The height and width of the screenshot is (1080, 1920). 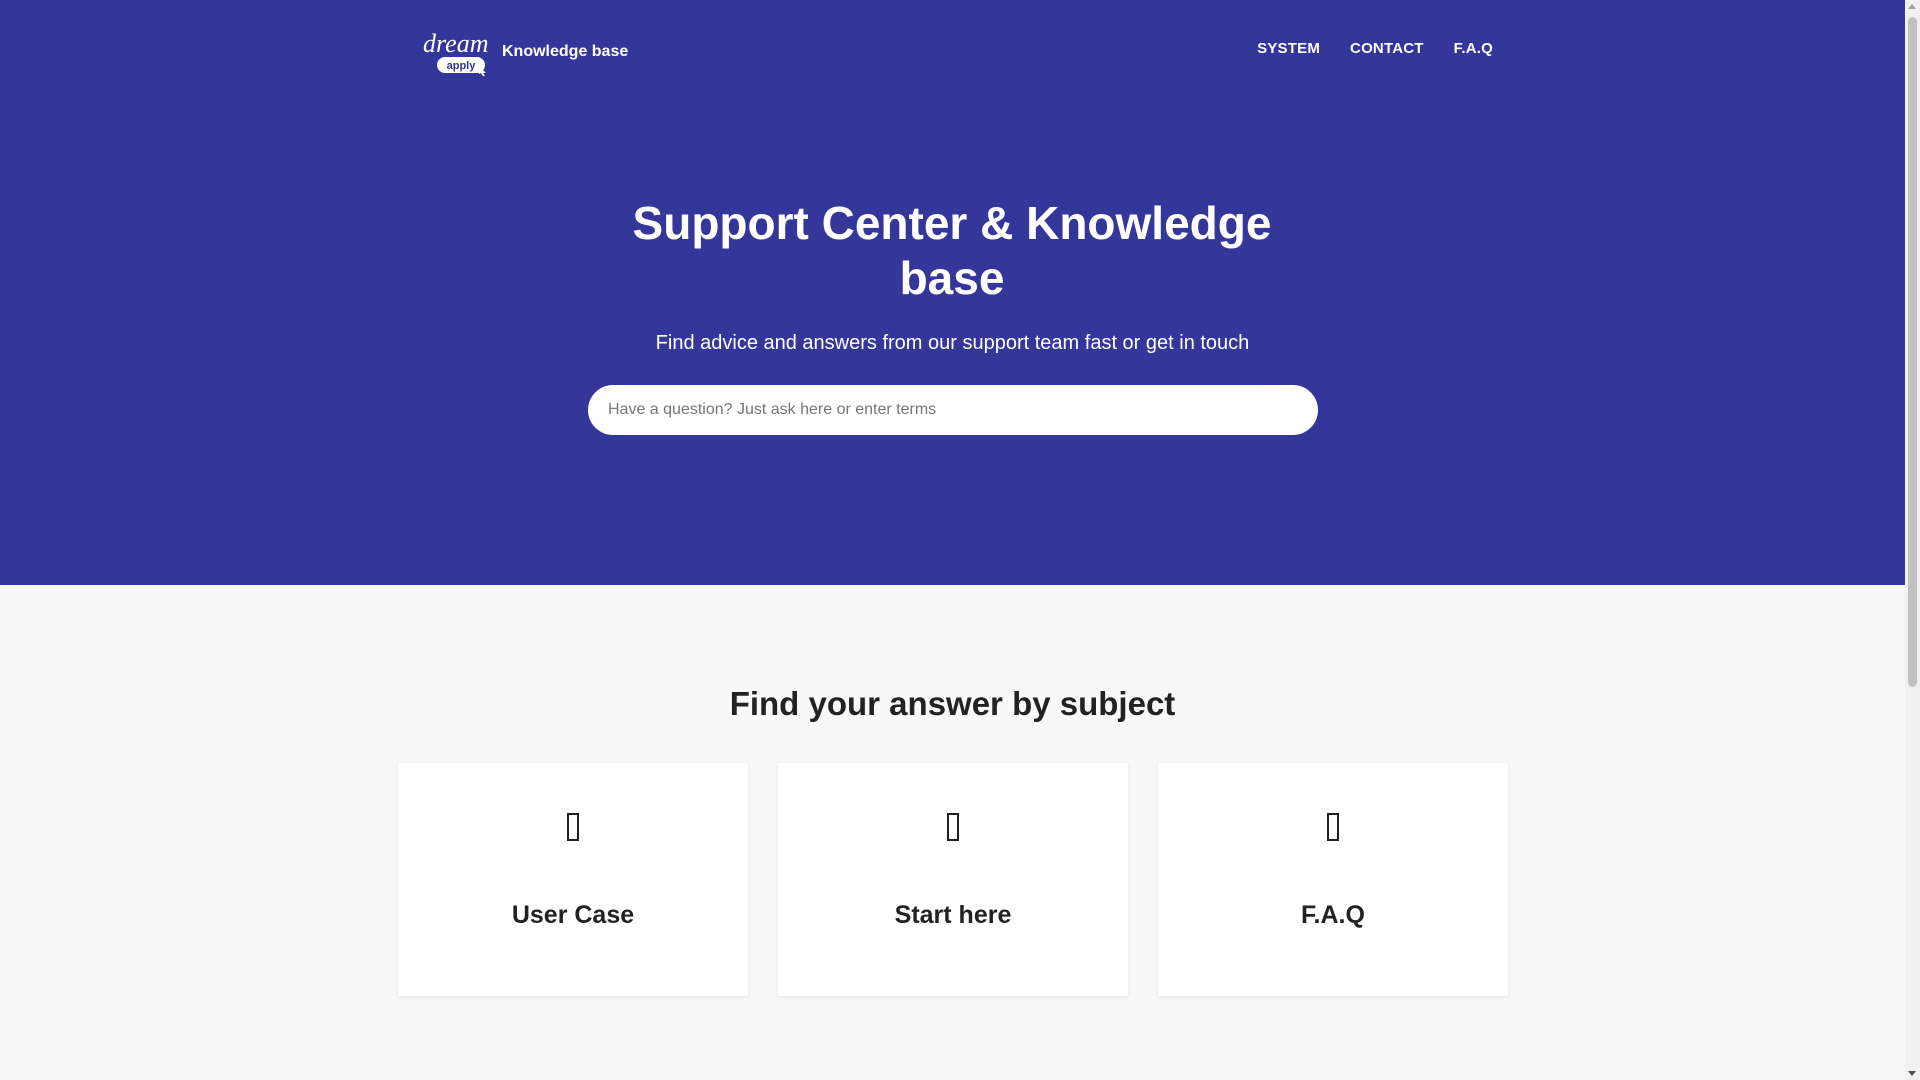 What do you see at coordinates (1288, 48) in the screenshot?
I see `nav-system: SYSTEM` at bounding box center [1288, 48].